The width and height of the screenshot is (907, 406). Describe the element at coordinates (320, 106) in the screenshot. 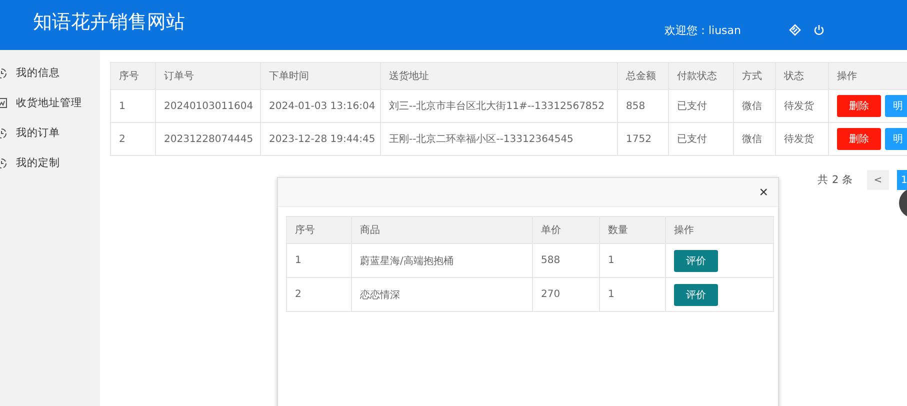

I see `table-cell: 2024-01-03 13:16:04` at that location.